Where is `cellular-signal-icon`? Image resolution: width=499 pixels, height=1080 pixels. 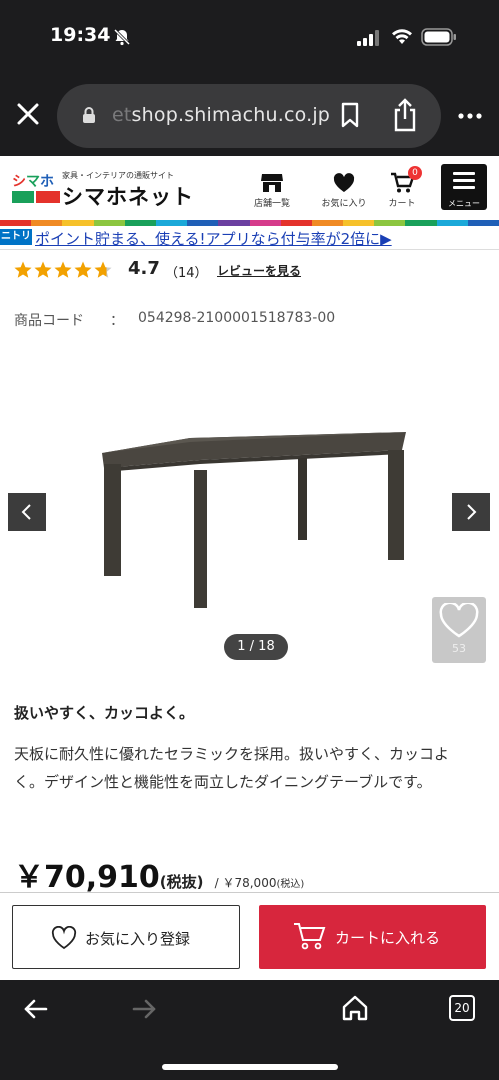 cellular-signal-icon is located at coordinates (368, 38).